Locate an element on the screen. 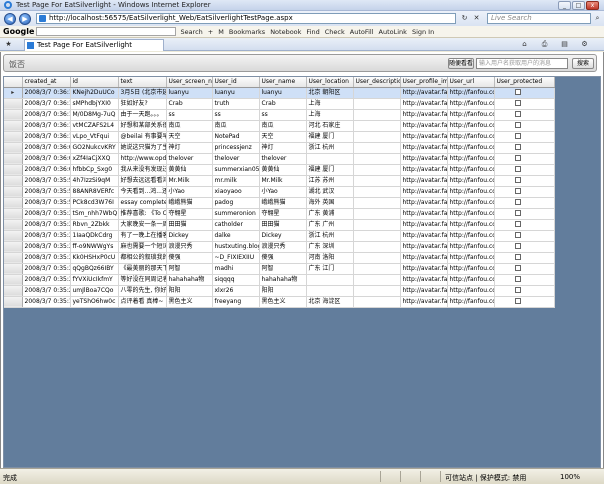  grid-cell: 2008/3/7 0:35:58 is located at coordinates (46, 192).